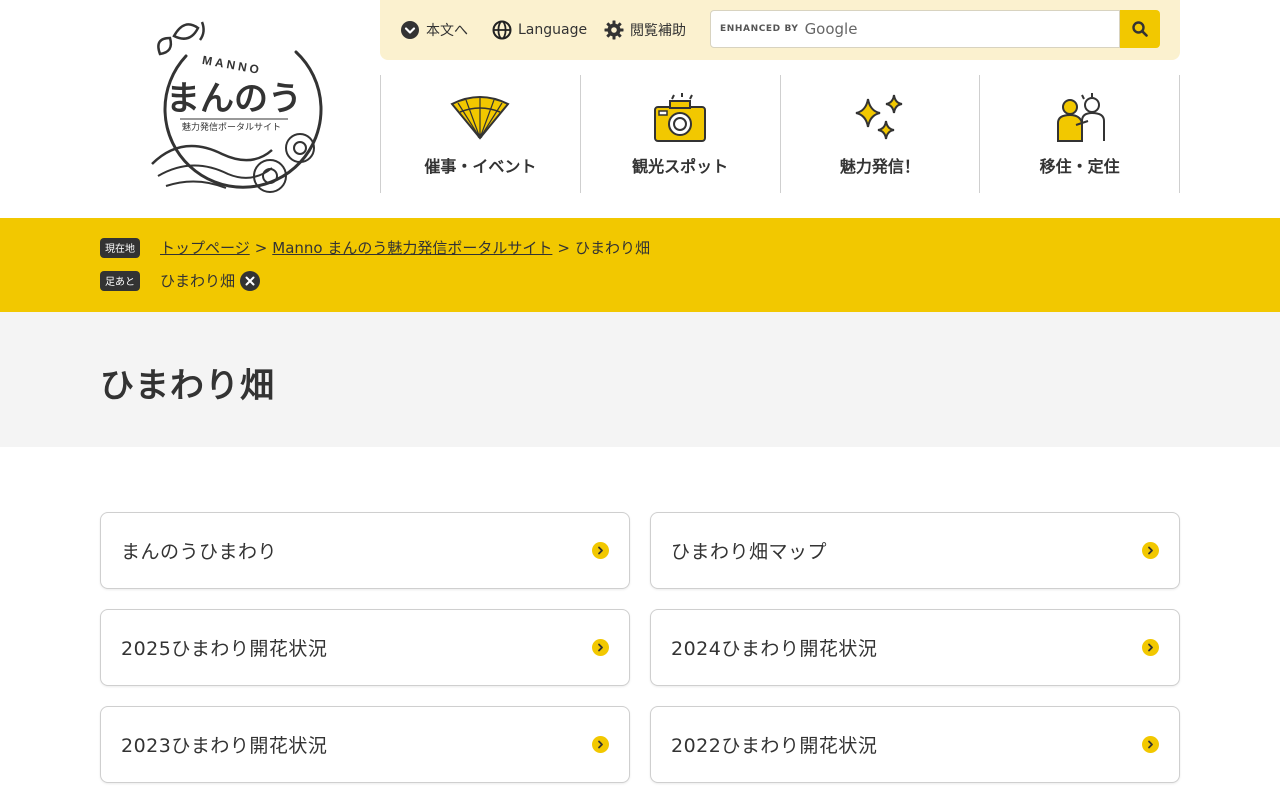  I want to click on breadcrumb-portal-link: Manno まんのう魅力発信ポータルサイト, so click(412, 247).